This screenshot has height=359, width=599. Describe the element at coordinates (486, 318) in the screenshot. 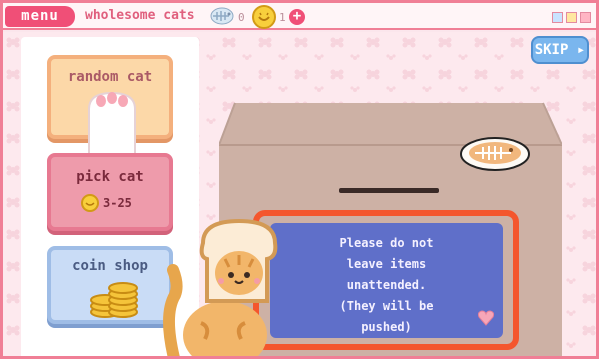

I see `heart-icon` at that location.